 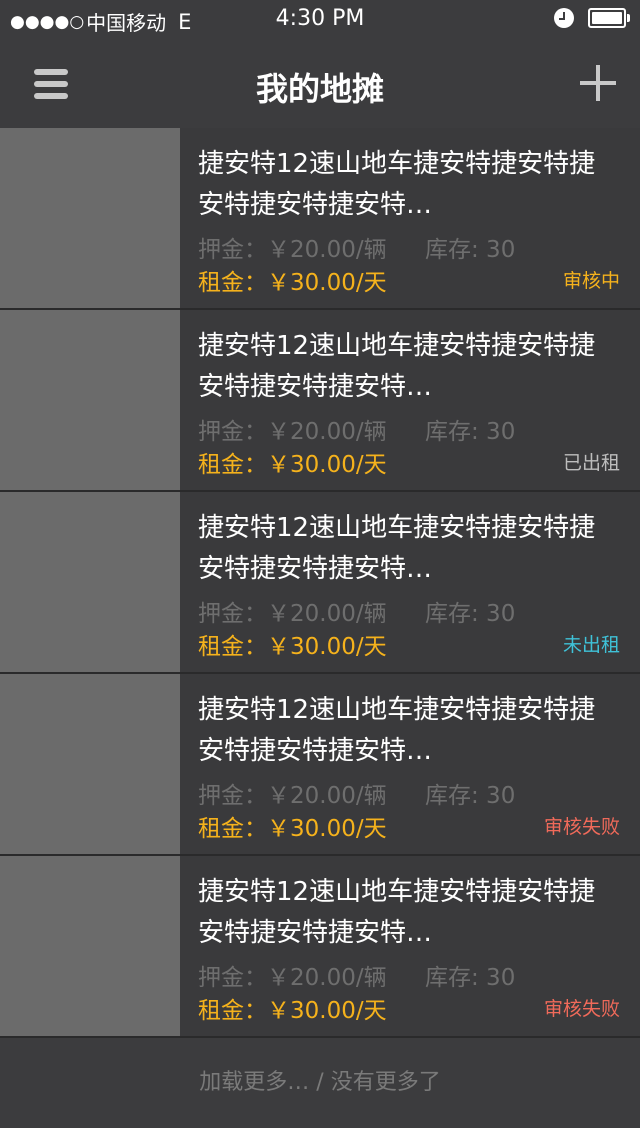 I want to click on load-more-button: 加载更多… / 没有更多了, so click(x=320, y=1083).